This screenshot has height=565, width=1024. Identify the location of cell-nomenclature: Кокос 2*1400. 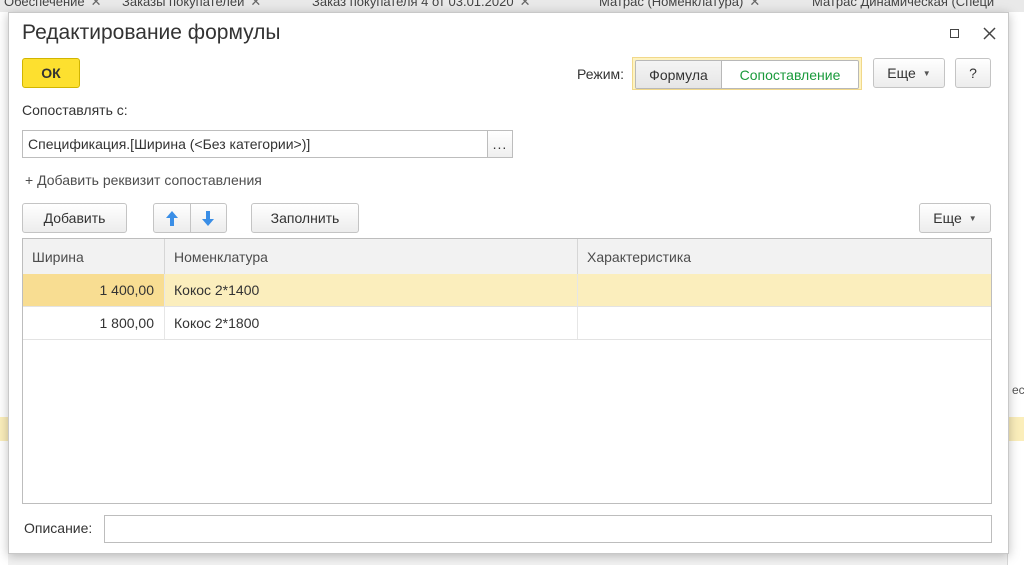
(371, 290).